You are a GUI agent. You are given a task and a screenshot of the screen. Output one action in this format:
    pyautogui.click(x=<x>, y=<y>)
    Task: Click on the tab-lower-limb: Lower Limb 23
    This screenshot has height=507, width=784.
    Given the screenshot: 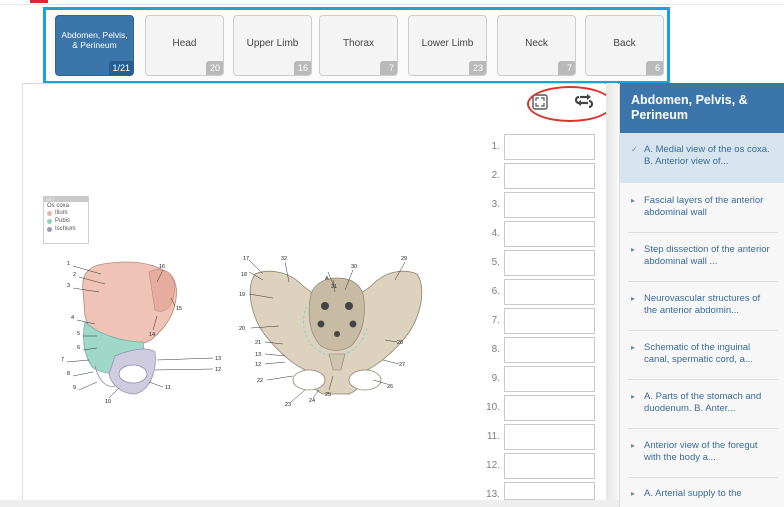 What is the action you would take?
    pyautogui.click(x=447, y=45)
    